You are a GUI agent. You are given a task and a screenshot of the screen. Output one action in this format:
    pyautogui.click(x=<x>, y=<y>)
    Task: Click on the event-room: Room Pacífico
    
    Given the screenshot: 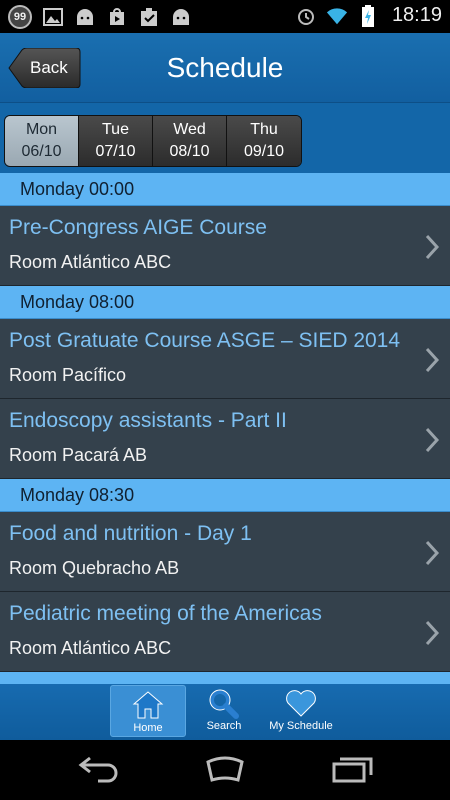 What is the action you would take?
    pyautogui.click(x=68, y=375)
    